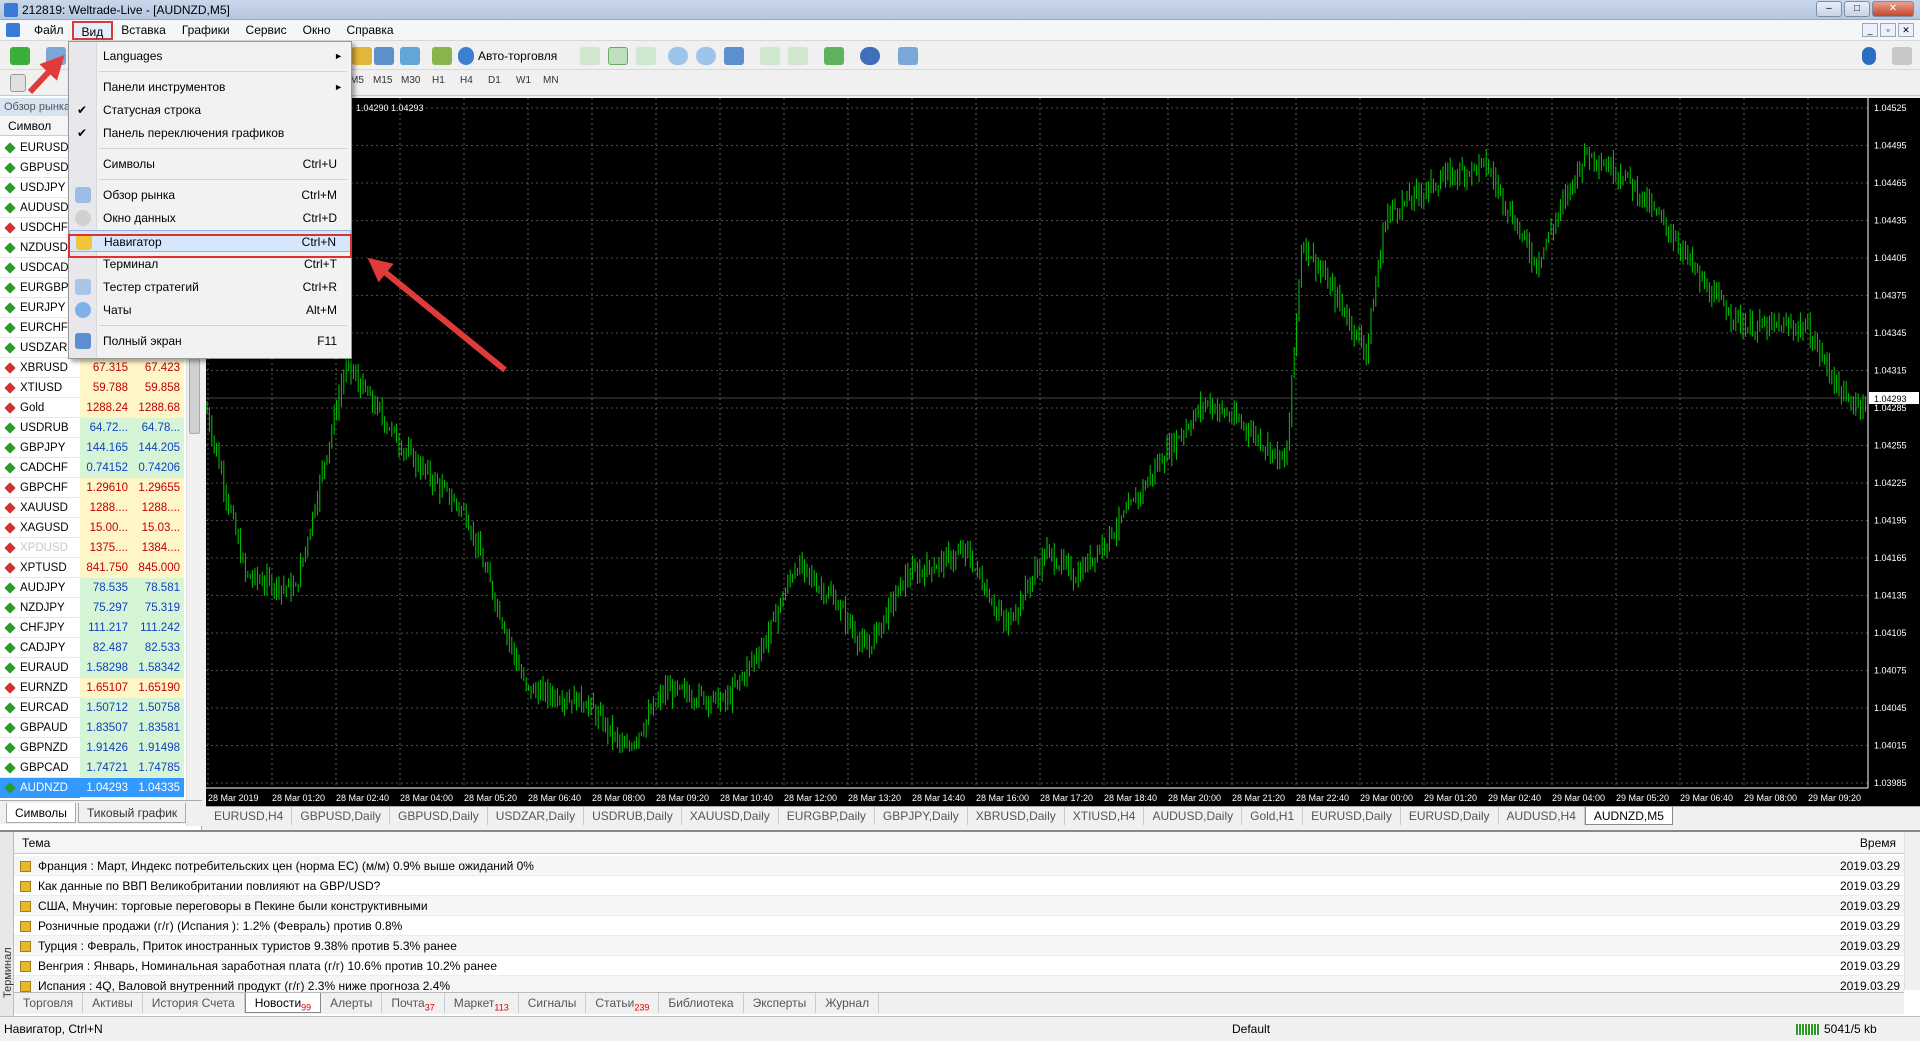 This screenshot has width=1920, height=1041. What do you see at coordinates (798, 56) in the screenshot?
I see `chart-shift-icon` at bounding box center [798, 56].